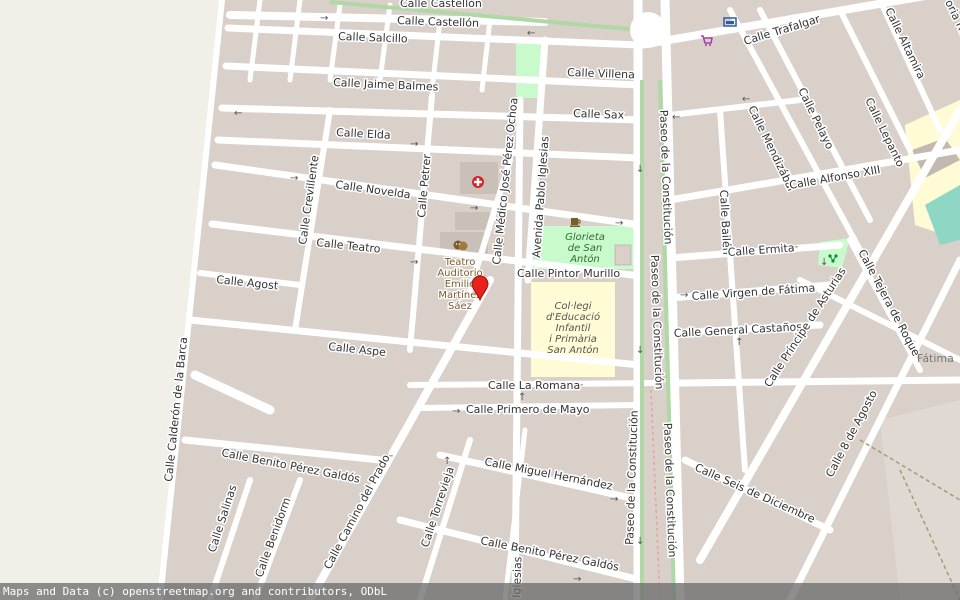 This screenshot has height=600, width=960. What do you see at coordinates (460, 306) in the screenshot?
I see `teatro-line-5: Sáez` at bounding box center [460, 306].